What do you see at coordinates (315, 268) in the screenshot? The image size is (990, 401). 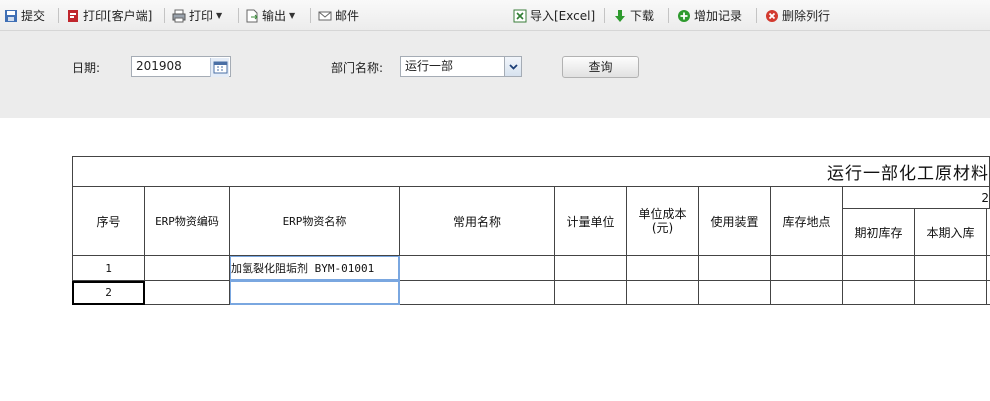 I see `row1-erp-name: 加氢裂化阻垢剂 BYM-01001` at bounding box center [315, 268].